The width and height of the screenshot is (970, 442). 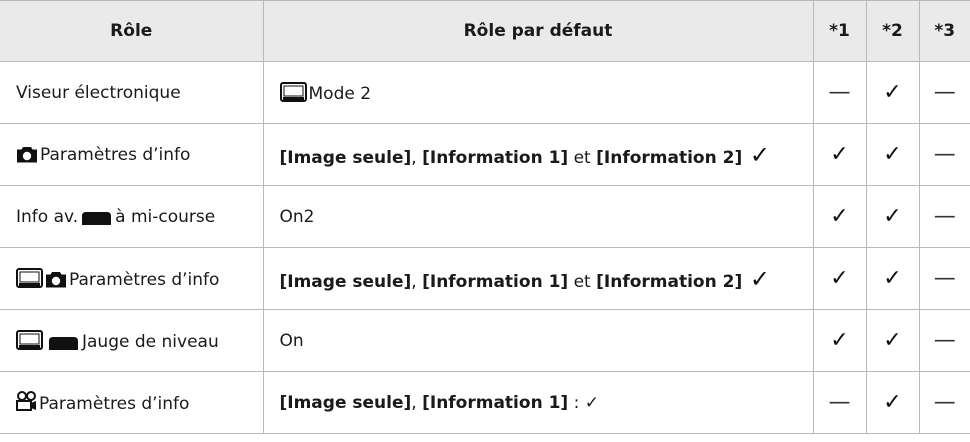 What do you see at coordinates (944, 31) in the screenshot?
I see `header-col-3: *3` at bounding box center [944, 31].